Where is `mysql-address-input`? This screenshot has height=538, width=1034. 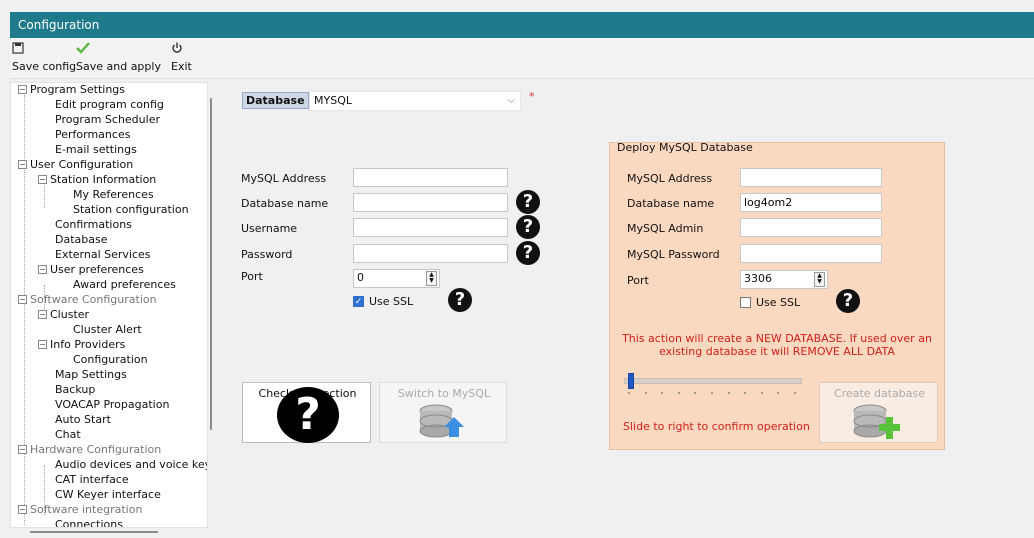
mysql-address-input is located at coordinates (430, 177).